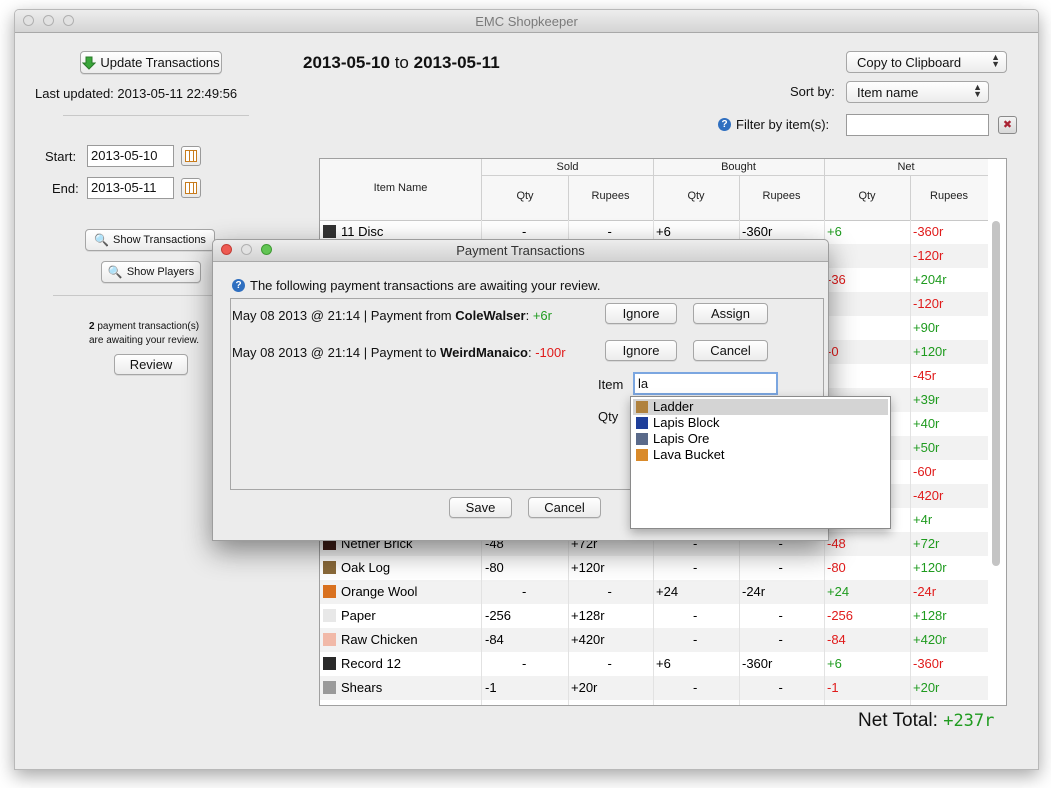  What do you see at coordinates (160, 272) in the screenshot?
I see `show-players-label: Show Players` at bounding box center [160, 272].